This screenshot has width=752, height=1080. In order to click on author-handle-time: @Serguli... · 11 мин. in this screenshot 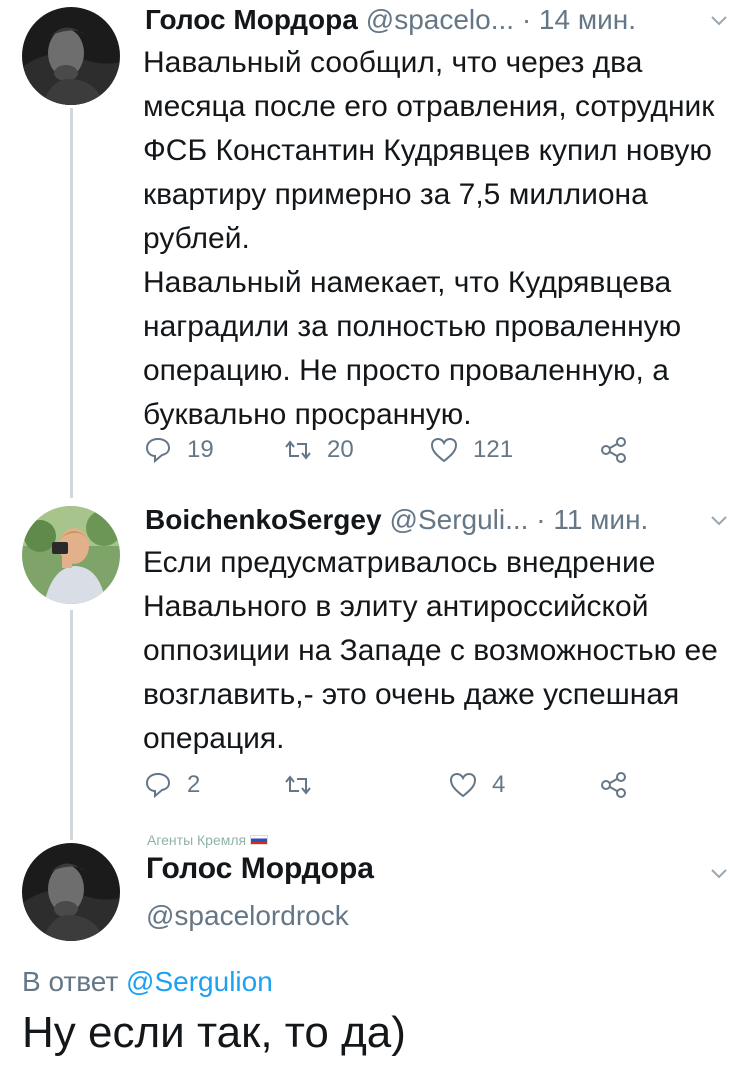, I will do `click(519, 520)`.